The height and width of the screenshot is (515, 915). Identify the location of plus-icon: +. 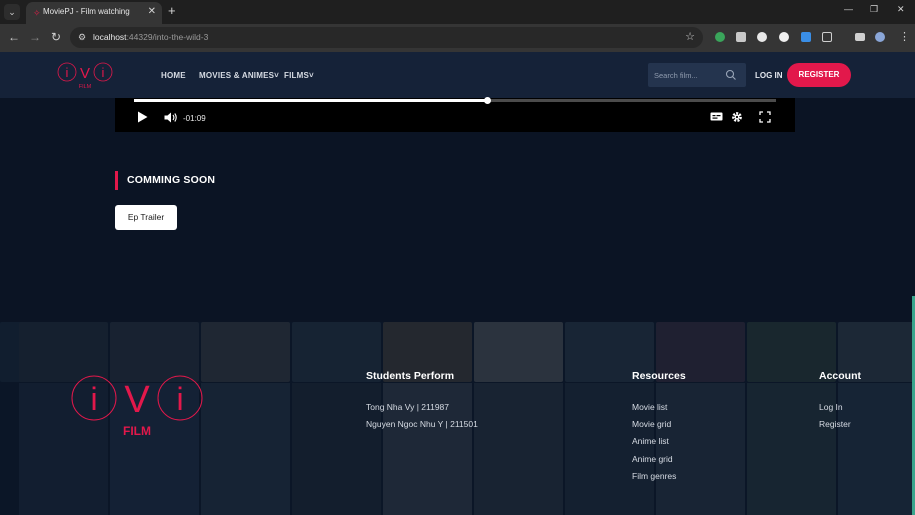
(172, 10).